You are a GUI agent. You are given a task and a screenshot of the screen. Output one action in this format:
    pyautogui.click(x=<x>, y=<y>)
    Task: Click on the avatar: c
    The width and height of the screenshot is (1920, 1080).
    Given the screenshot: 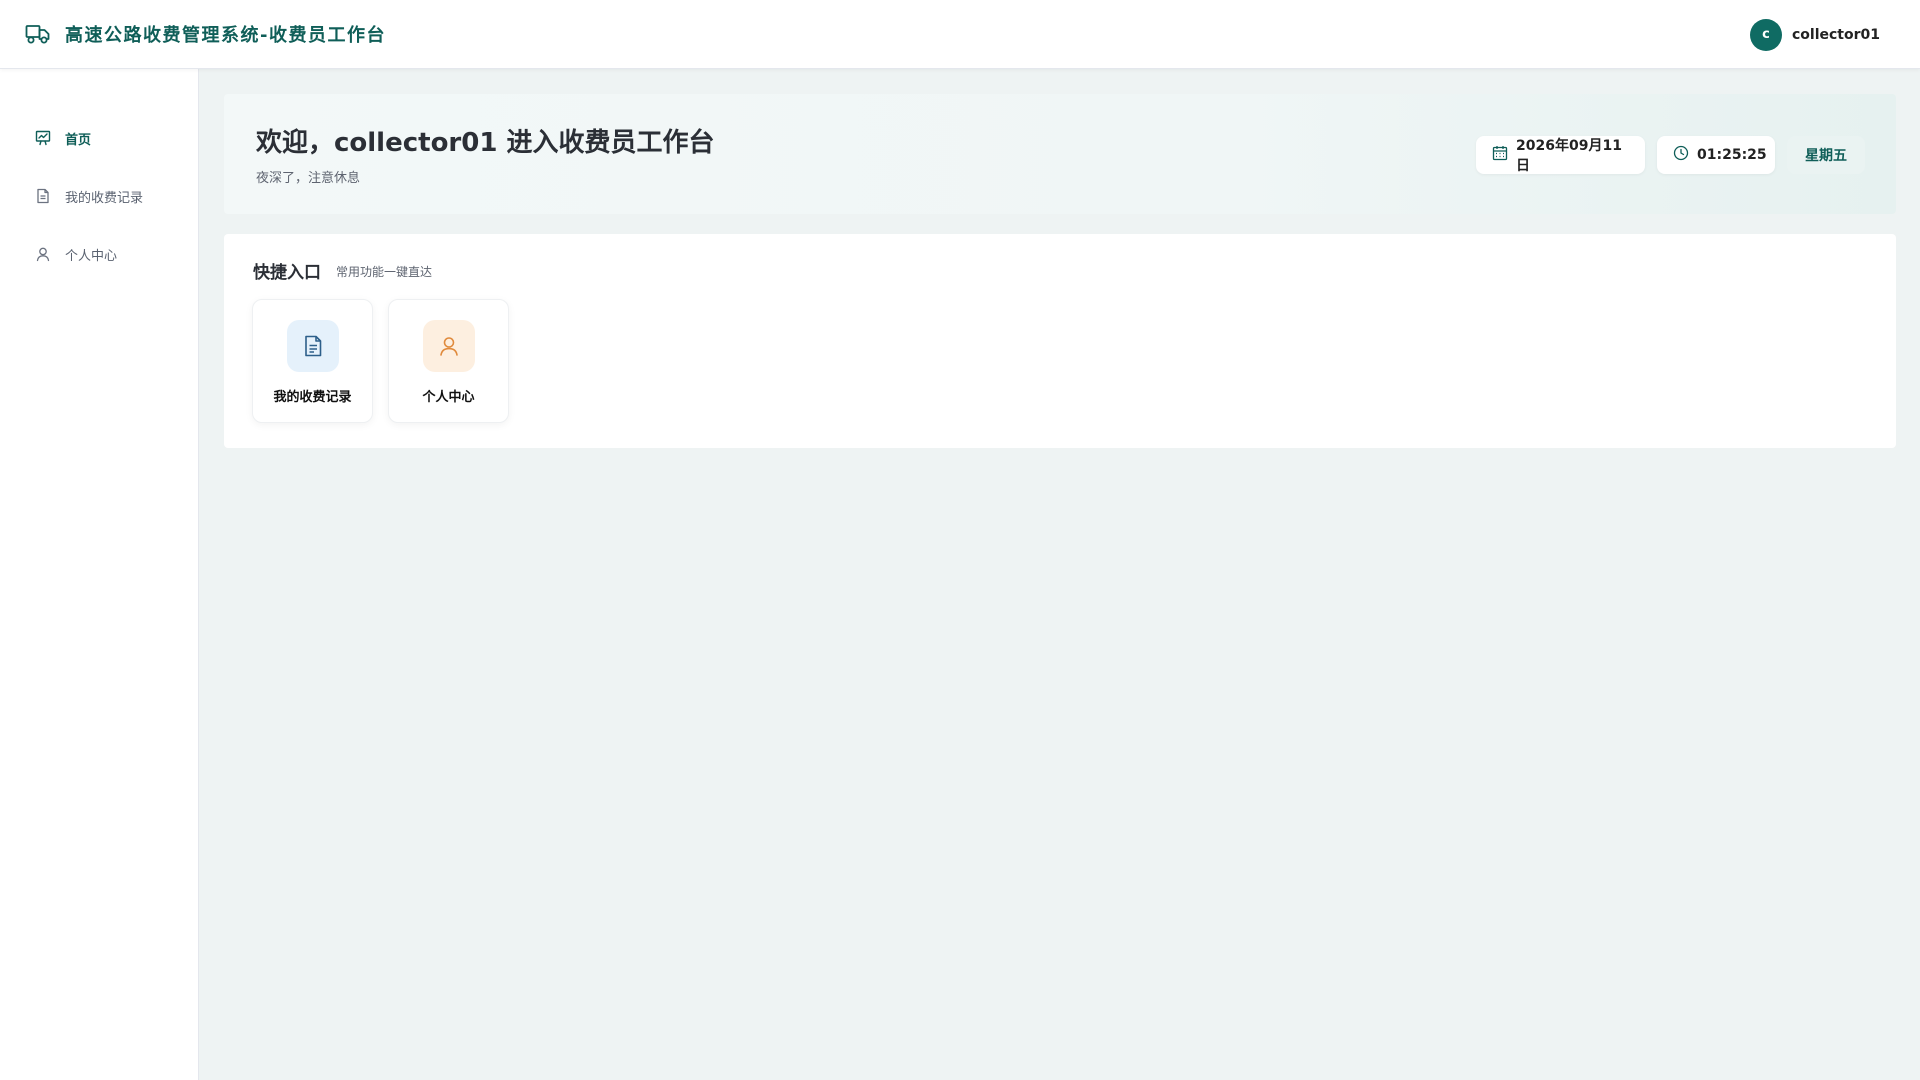 What is the action you would take?
    pyautogui.click(x=1765, y=34)
    